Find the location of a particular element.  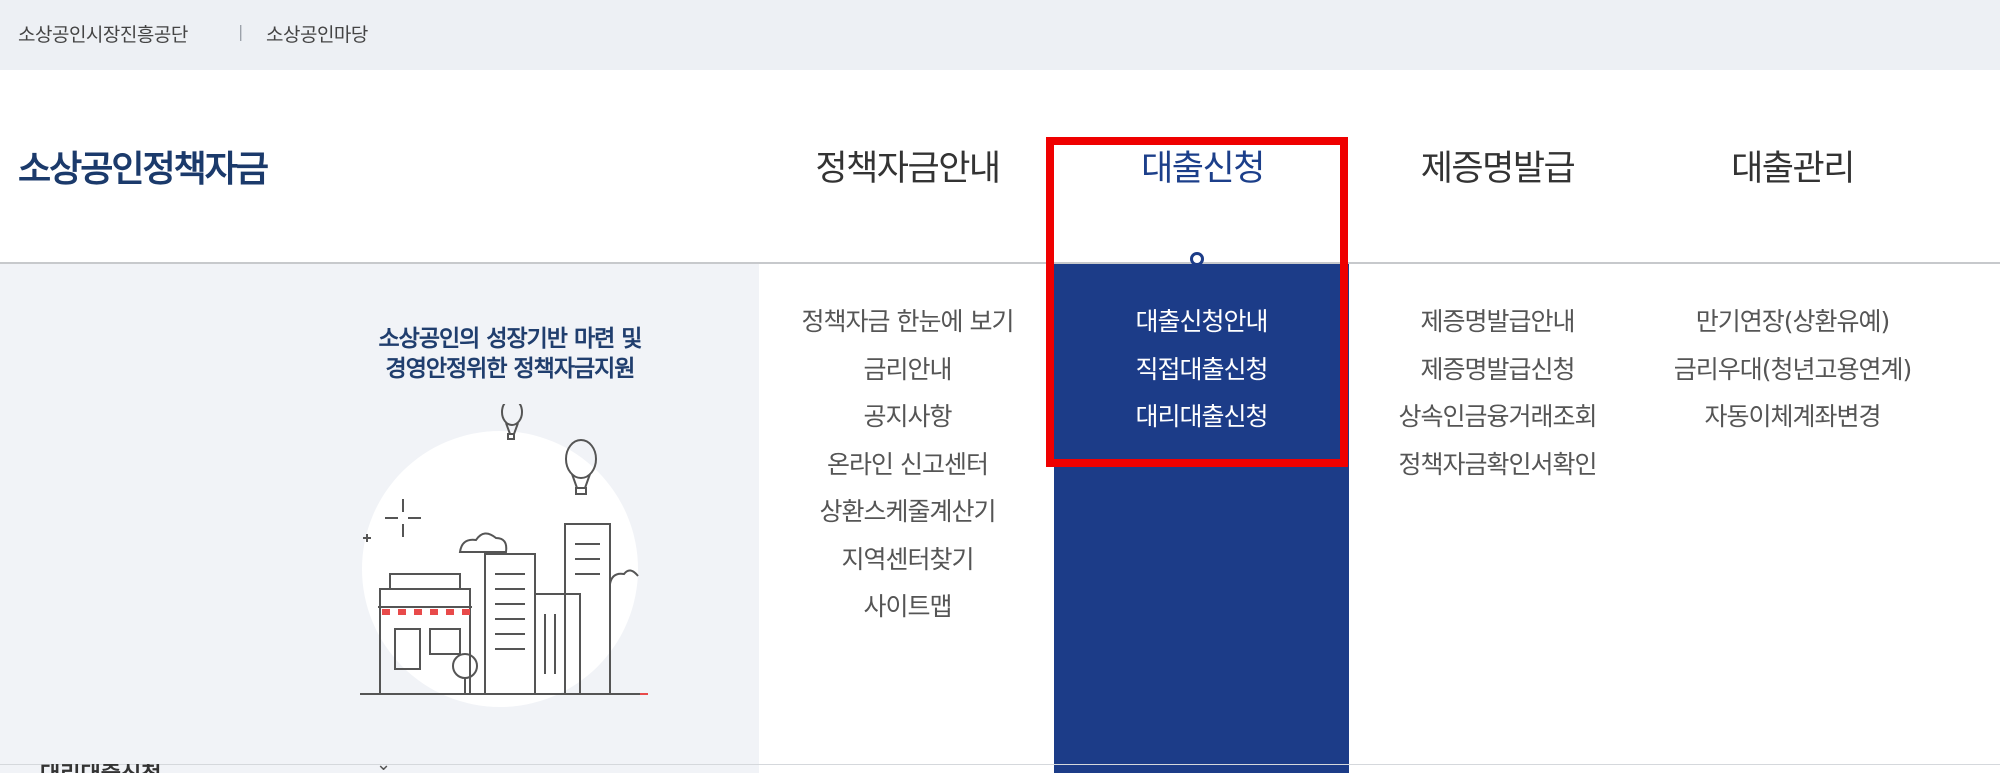

gnb-certificate-issuance: 제증명발급 is located at coordinates (1497, 165).